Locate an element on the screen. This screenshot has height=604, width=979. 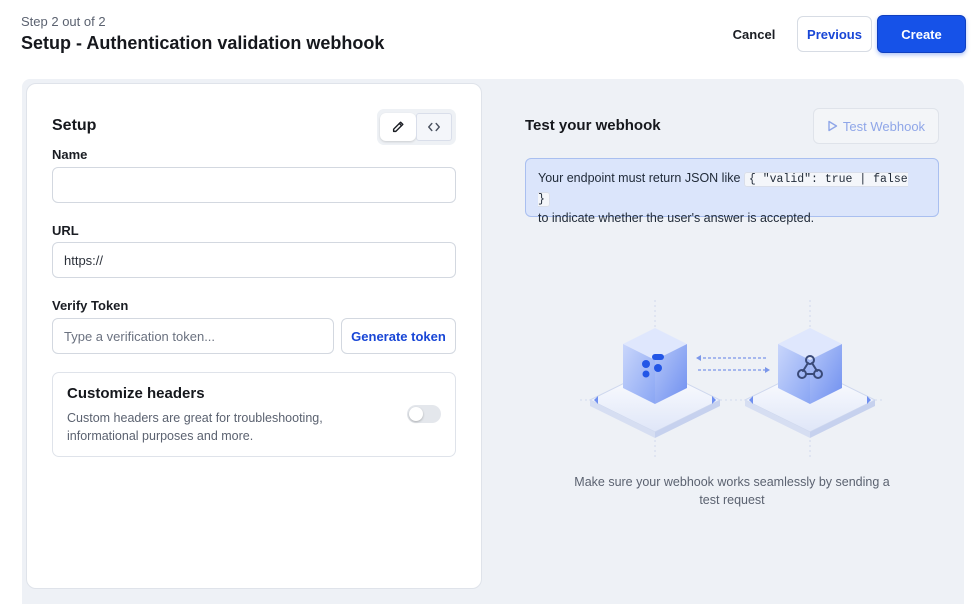
test-webhook-label: Test Webhook is located at coordinates (884, 126).